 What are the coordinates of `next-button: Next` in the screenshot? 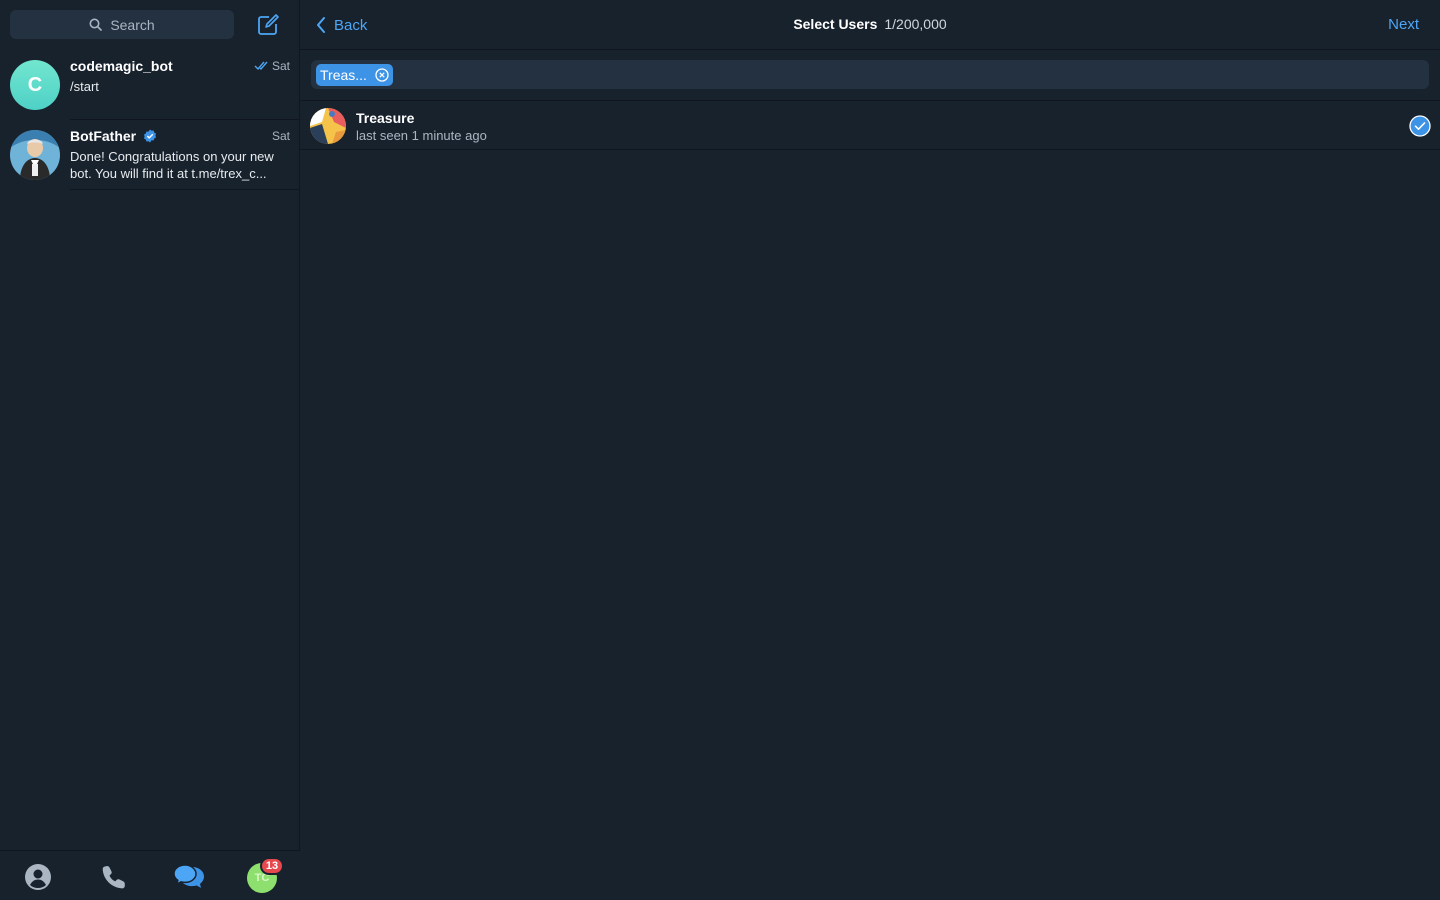 It's located at (1403, 24).